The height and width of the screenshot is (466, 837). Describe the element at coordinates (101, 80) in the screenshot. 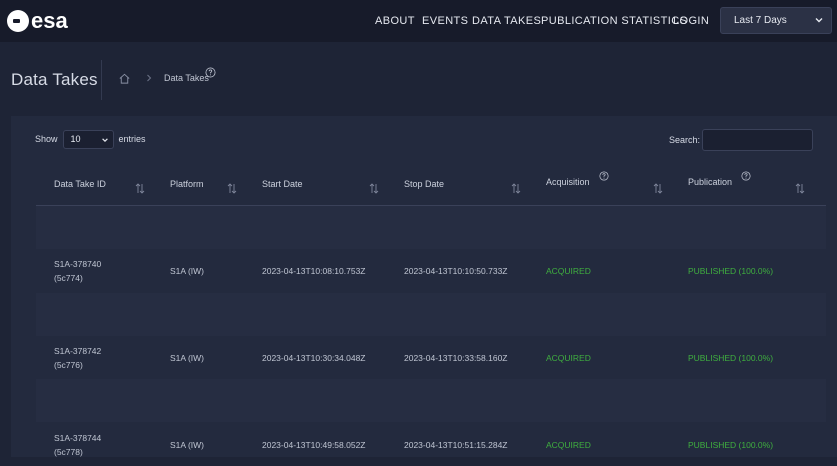

I see `title-divider` at that location.